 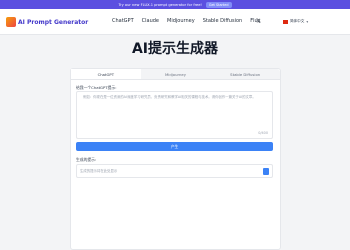 I want to click on nav-link-midjourney: Midjourney, so click(x=181, y=21).